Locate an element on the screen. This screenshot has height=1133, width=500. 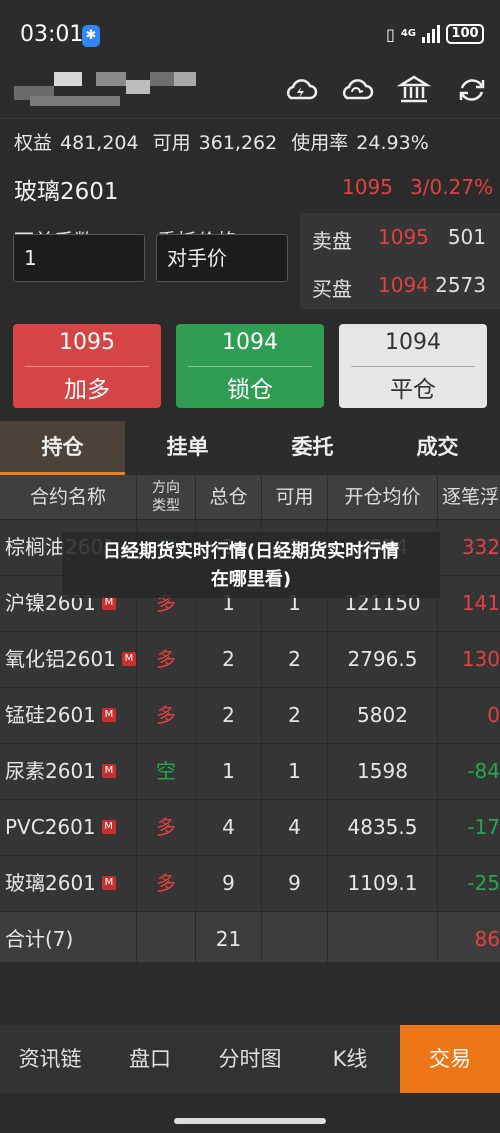
total-label: 合计(7) is located at coordinates (68, 939).